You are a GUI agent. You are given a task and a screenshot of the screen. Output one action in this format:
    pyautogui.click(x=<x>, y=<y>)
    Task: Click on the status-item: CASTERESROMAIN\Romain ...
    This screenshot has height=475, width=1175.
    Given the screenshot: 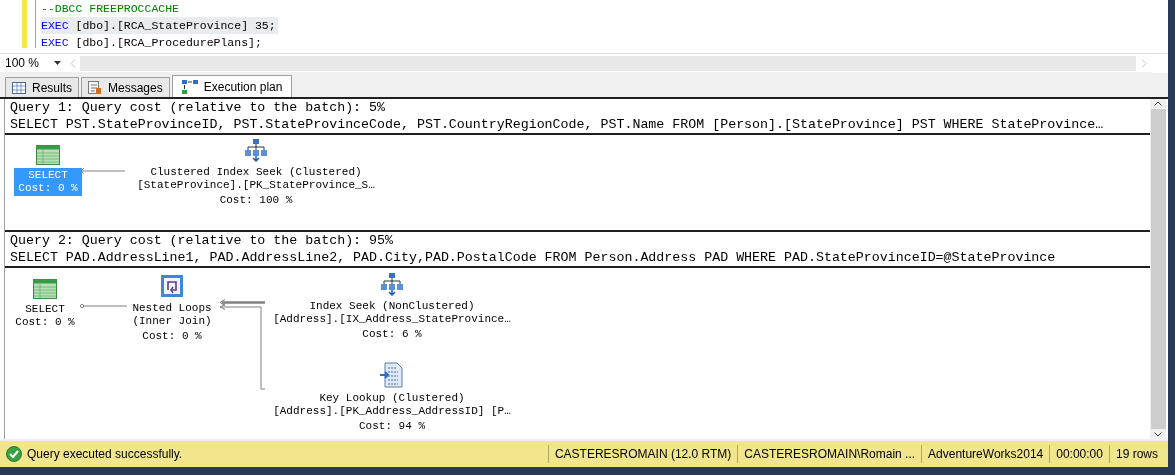 What is the action you would take?
    pyautogui.click(x=829, y=454)
    